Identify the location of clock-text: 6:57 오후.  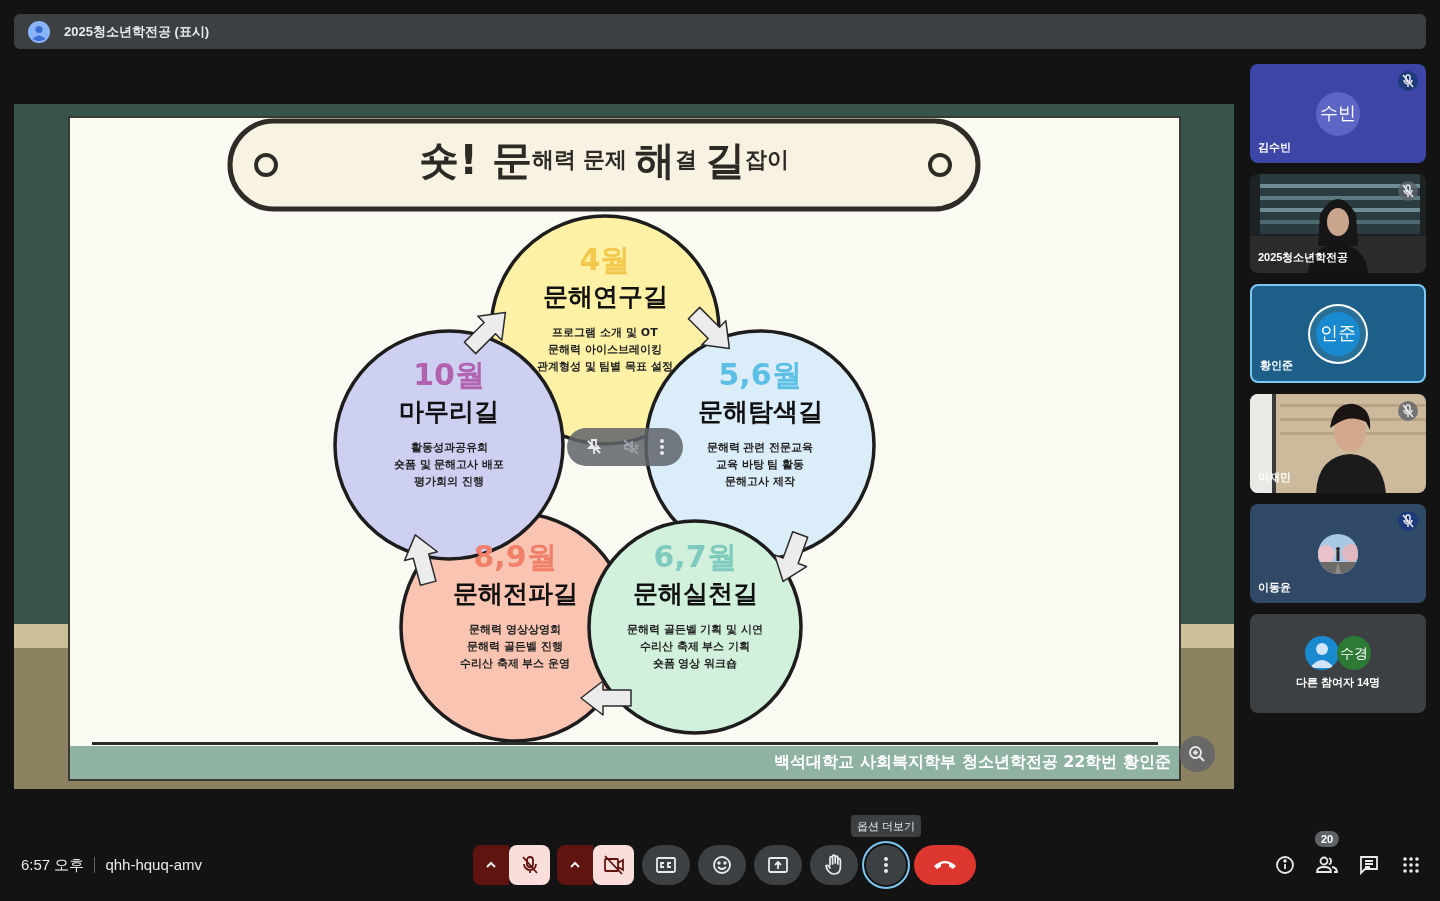
(53, 864).